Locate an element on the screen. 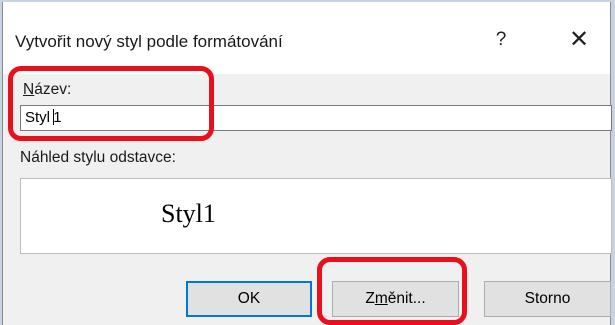 The height and width of the screenshot is (325, 615). name-label: Název: is located at coordinates (47, 90).